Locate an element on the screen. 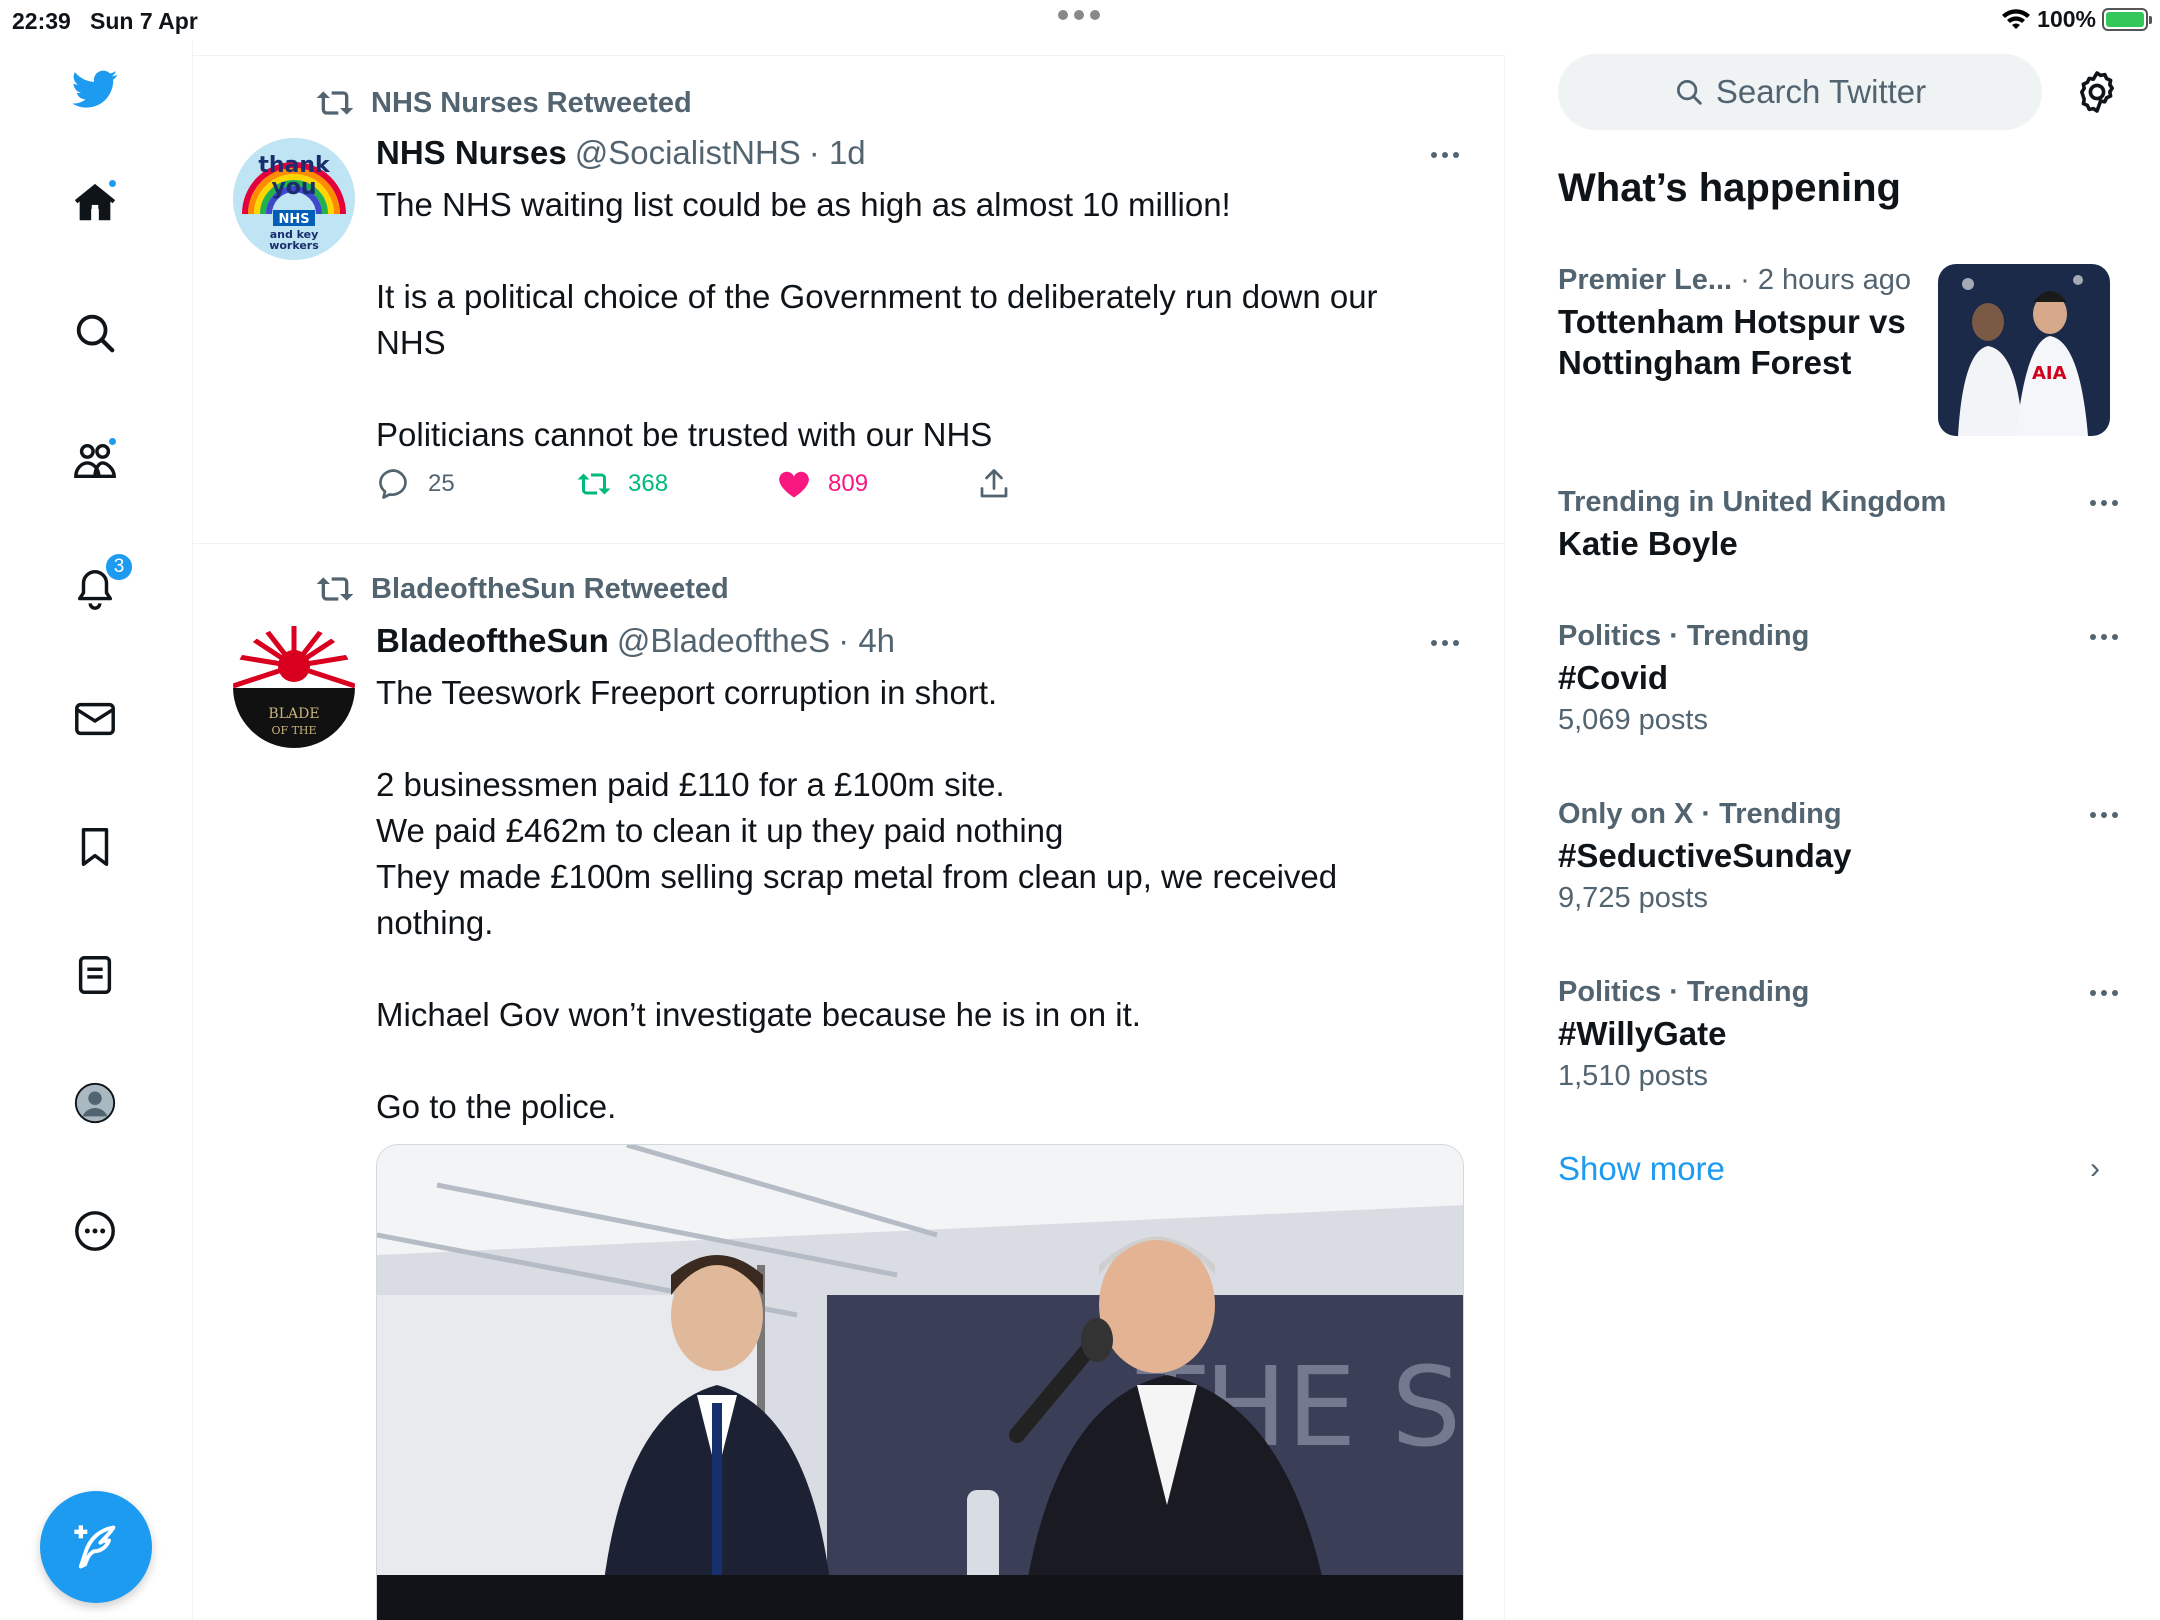 Image resolution: width=2160 pixels, height=1620 pixels. svg-text: BLADE is located at coordinates (293, 714).